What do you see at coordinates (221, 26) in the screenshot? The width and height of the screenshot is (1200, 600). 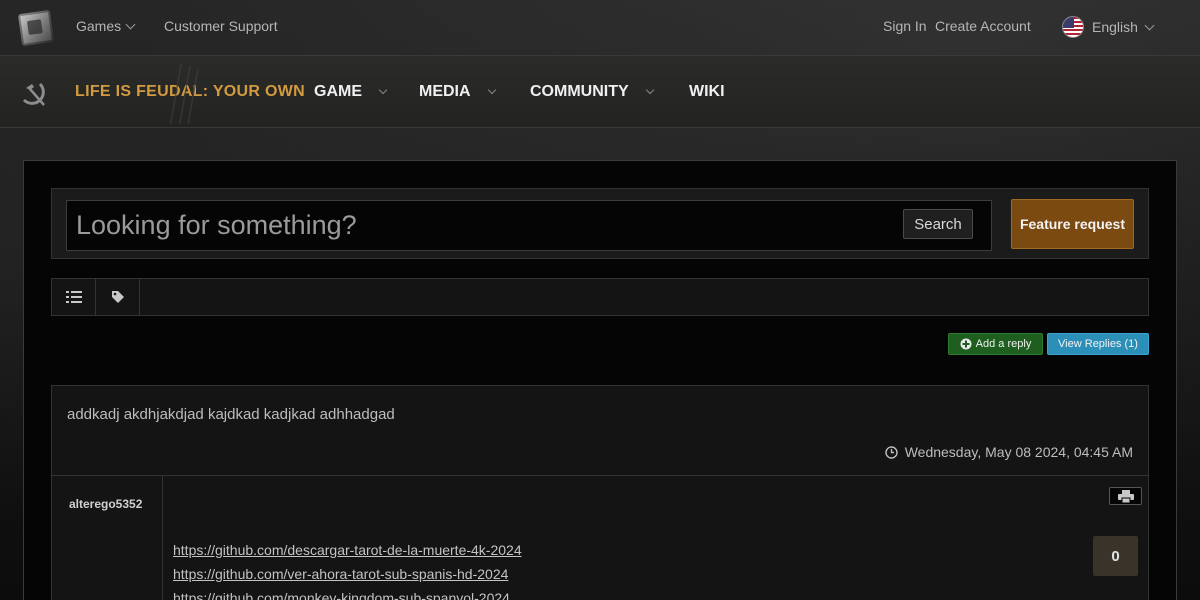 I see `customer-support-link: Customer Support` at bounding box center [221, 26].